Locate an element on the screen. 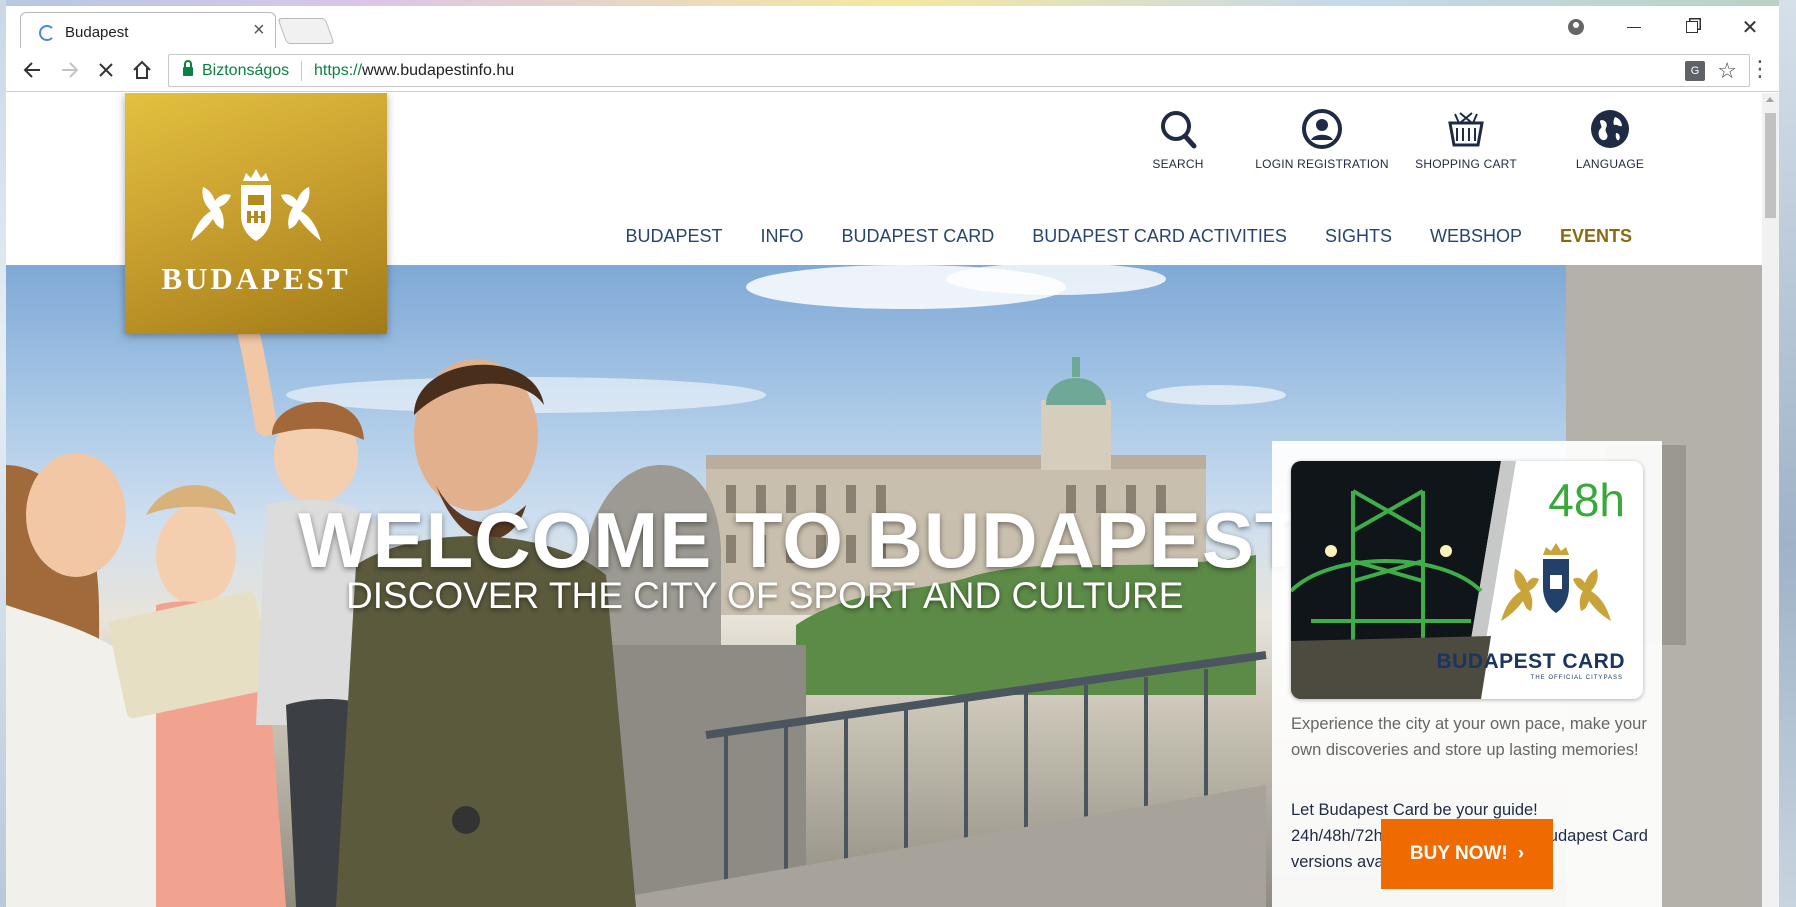 The width and height of the screenshot is (1796, 907). site-logo: BUDAPEST is located at coordinates (256, 213).